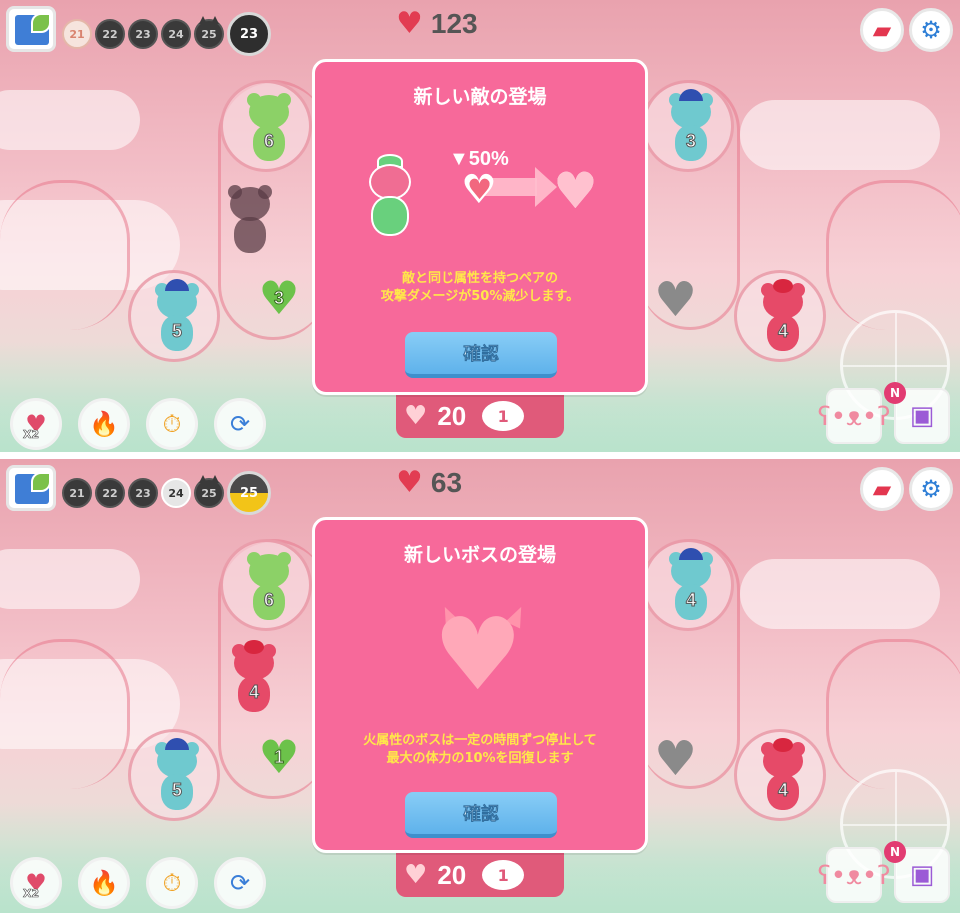 Image resolution: width=960 pixels, height=913 pixels. Describe the element at coordinates (446, 482) in the screenshot. I see `hp-value: 63` at that location.